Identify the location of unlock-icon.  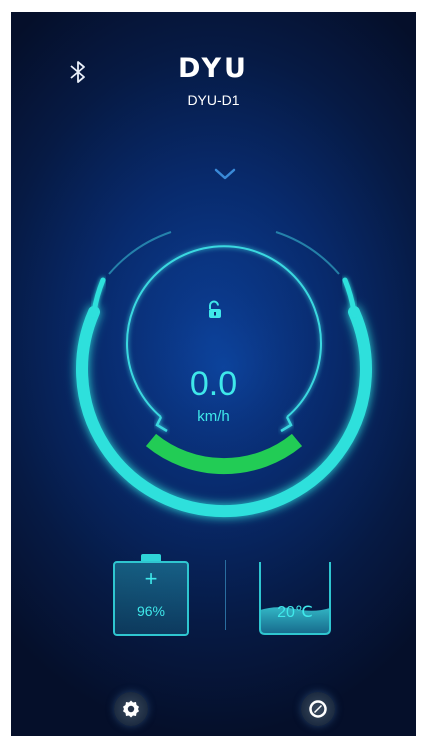
(215, 310).